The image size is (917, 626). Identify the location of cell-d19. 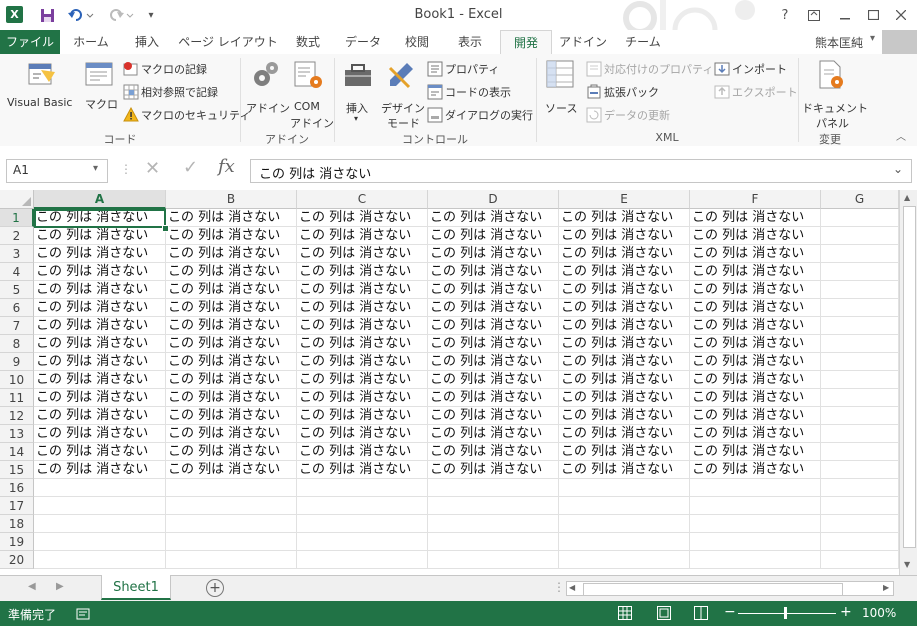
(493, 542).